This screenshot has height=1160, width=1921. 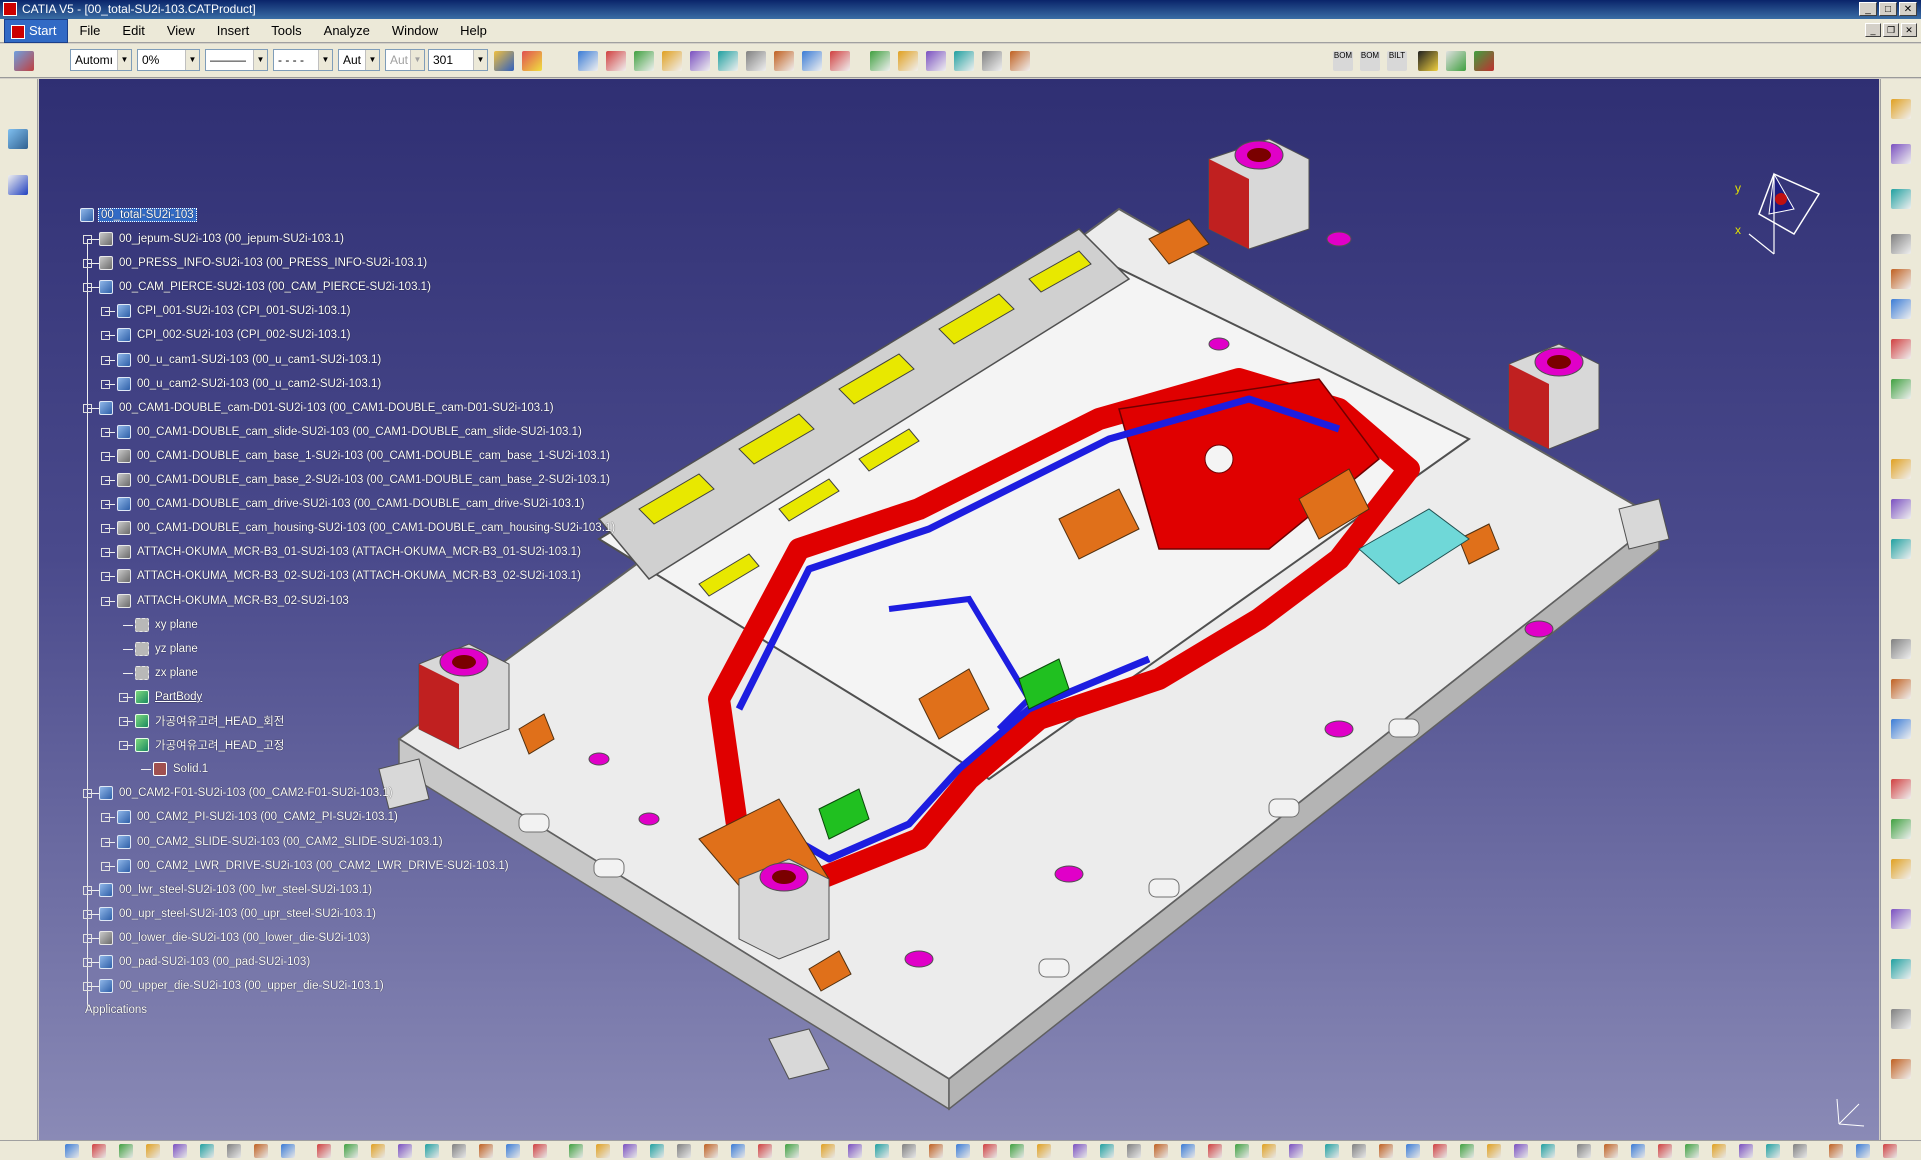 I want to click on move-icon, so click(x=1901, y=349).